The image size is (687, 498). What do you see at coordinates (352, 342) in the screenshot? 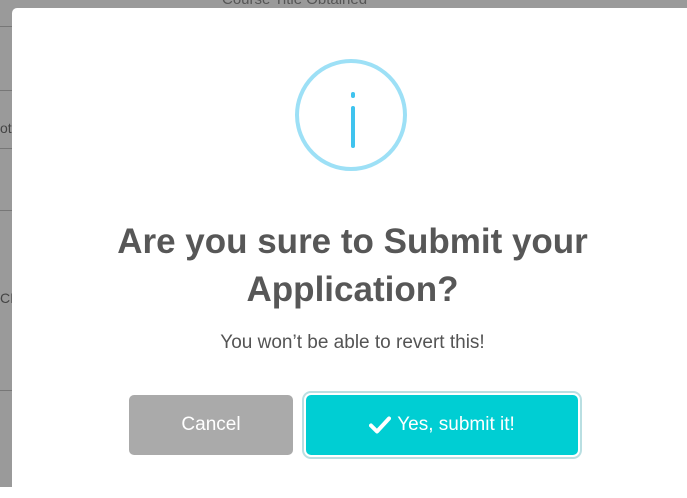
I see `dialog-message: You won’t be able to revert this!` at bounding box center [352, 342].